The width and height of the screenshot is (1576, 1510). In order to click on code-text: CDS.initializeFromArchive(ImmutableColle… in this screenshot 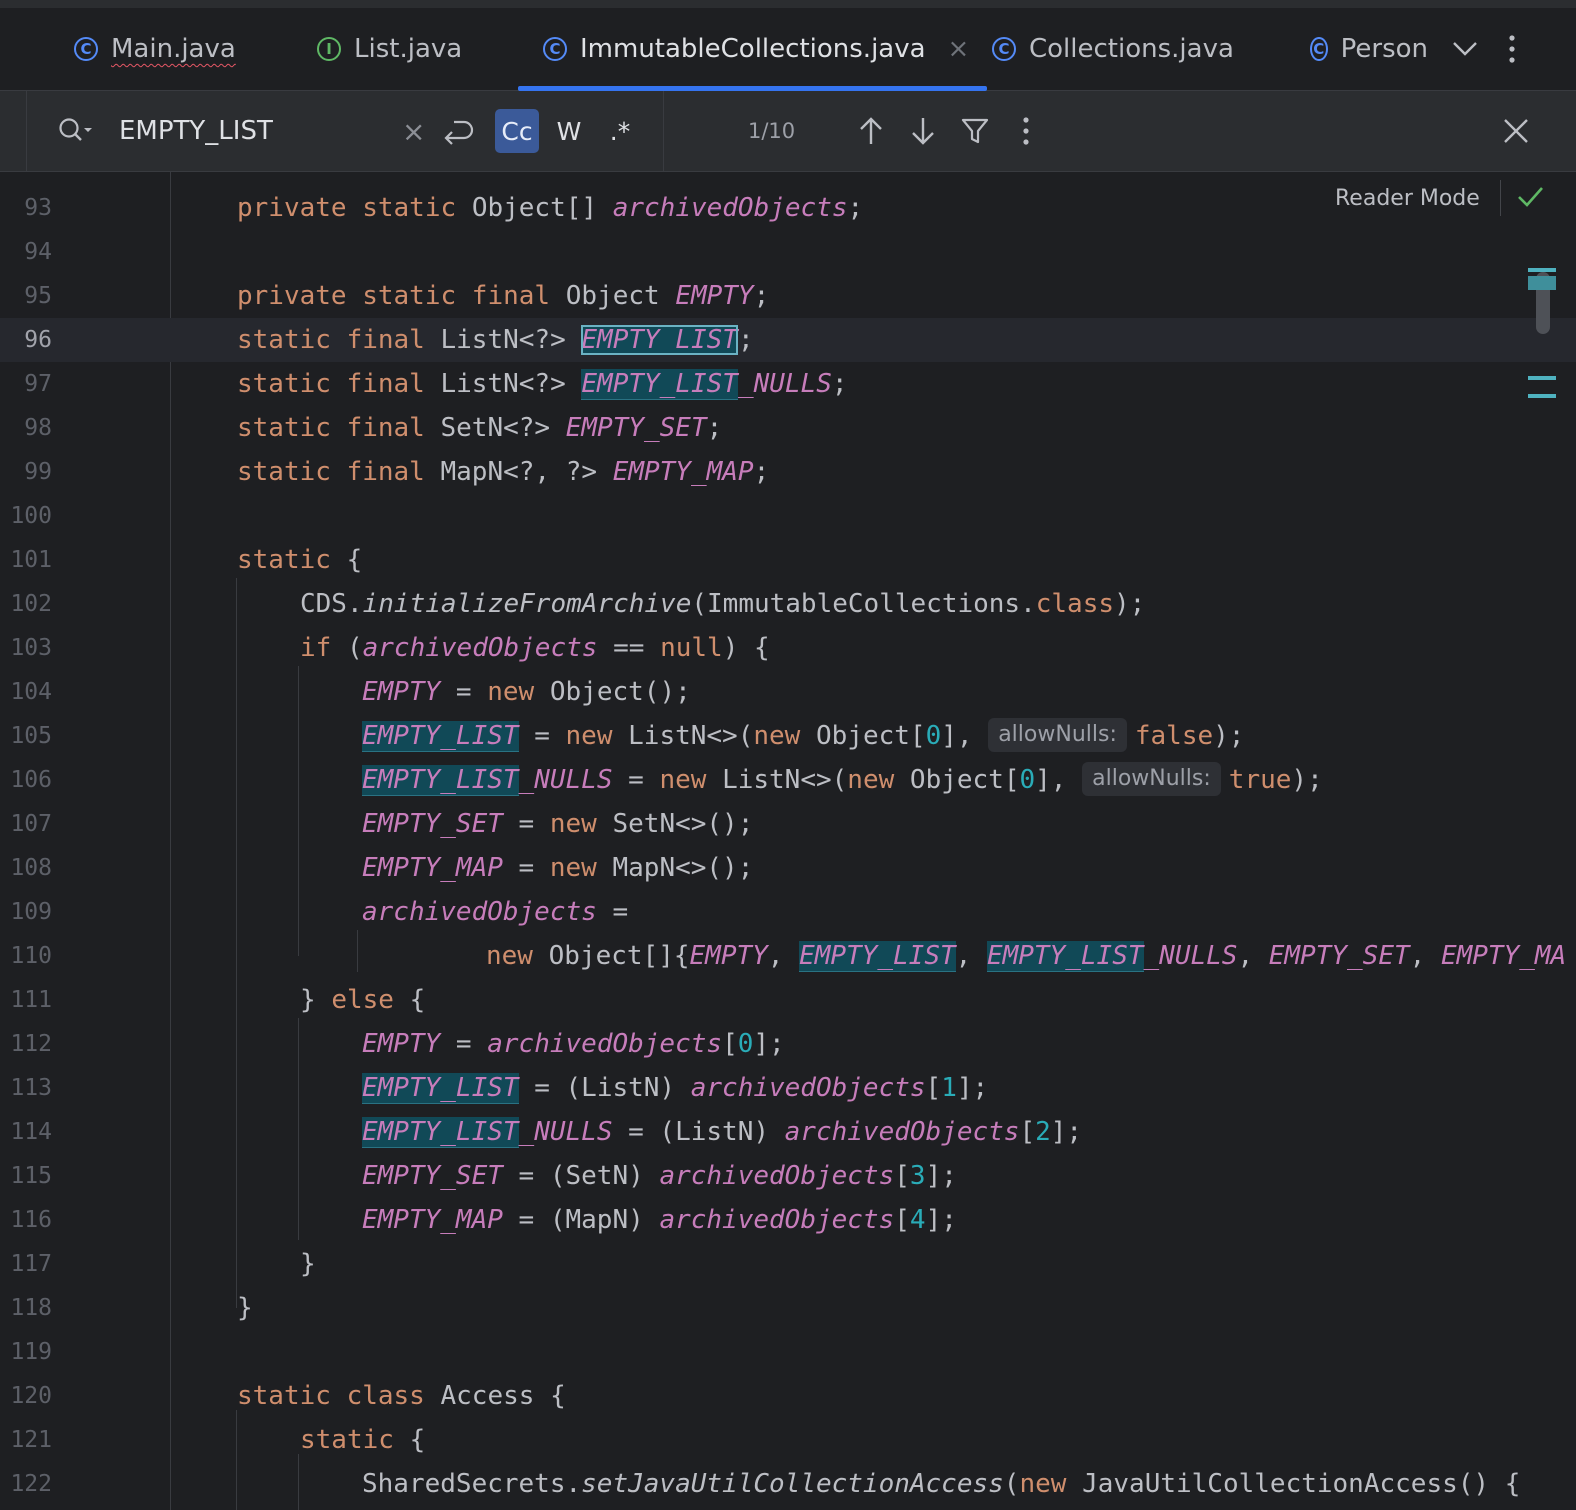, I will do `click(723, 604)`.